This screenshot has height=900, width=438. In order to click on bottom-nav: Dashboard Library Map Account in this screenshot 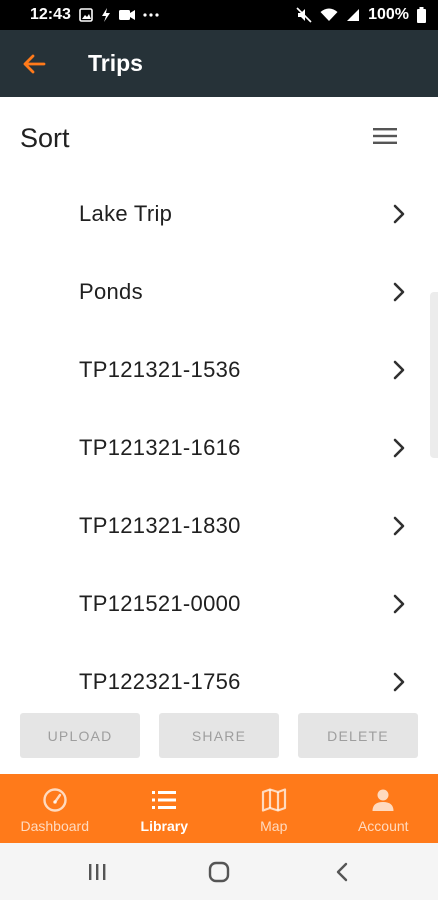, I will do `click(219, 808)`.